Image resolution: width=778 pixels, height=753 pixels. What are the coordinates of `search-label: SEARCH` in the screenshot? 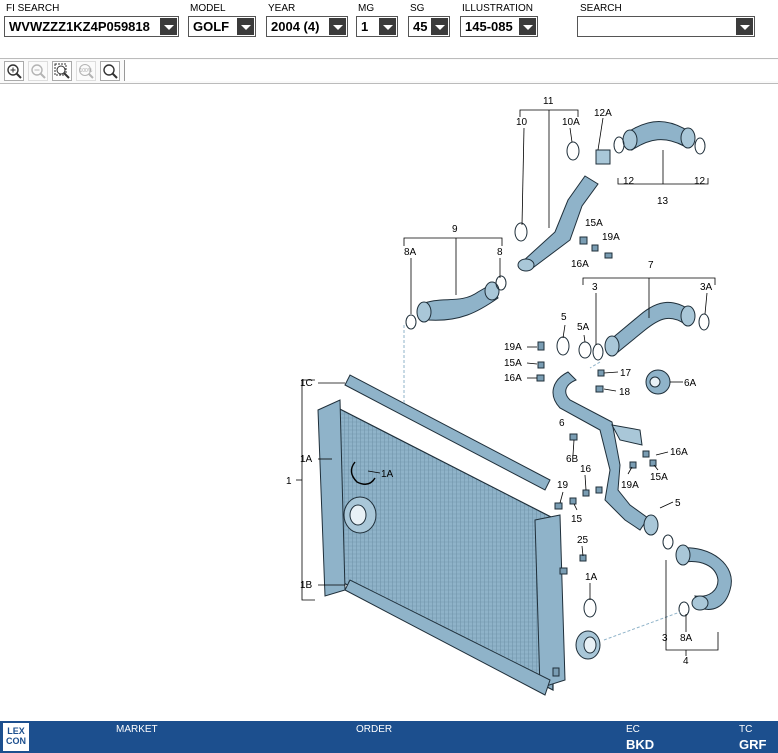 It's located at (601, 8).